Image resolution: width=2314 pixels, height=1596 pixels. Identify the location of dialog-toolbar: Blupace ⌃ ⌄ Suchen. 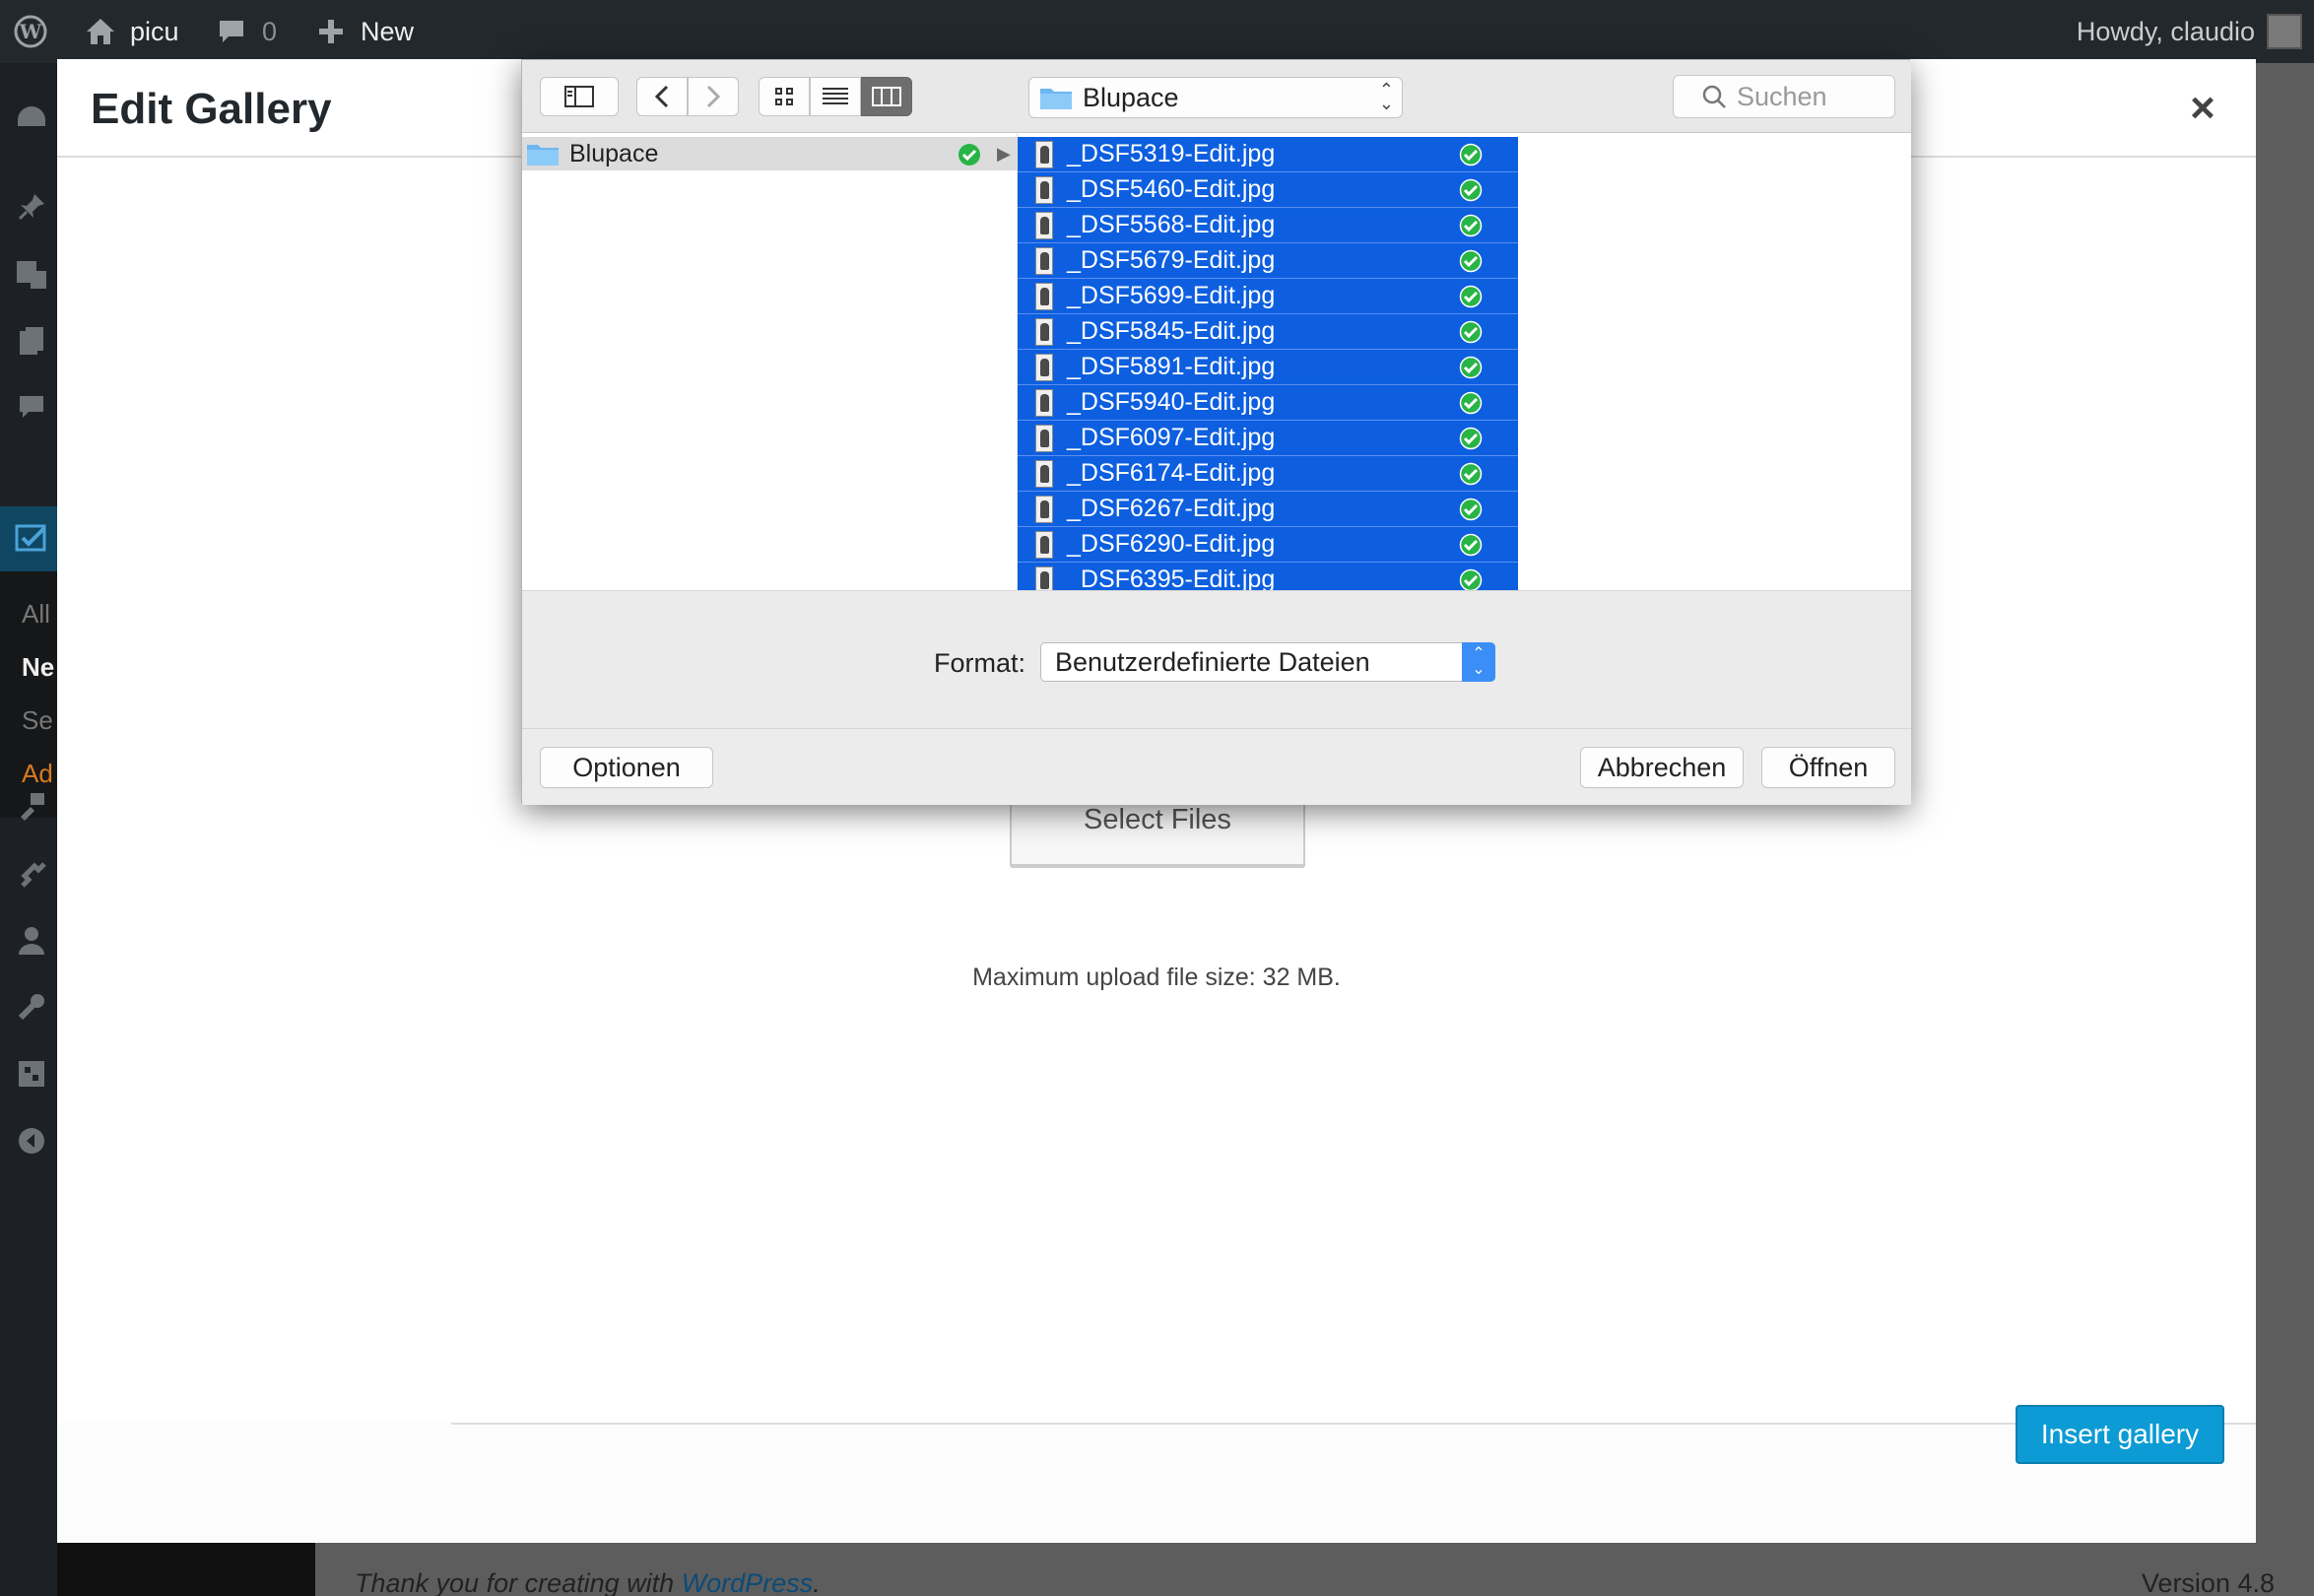
(1216, 97).